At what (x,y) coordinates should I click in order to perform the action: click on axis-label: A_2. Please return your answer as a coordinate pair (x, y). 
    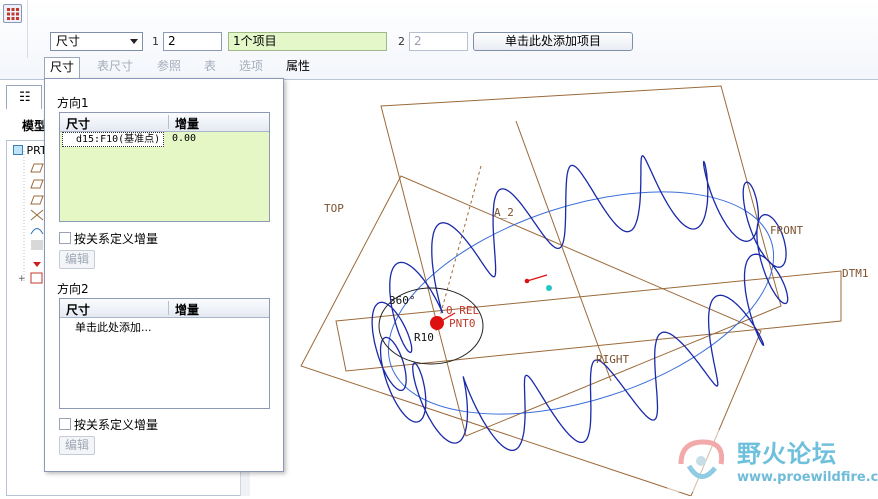
    Looking at the image, I should click on (504, 212).